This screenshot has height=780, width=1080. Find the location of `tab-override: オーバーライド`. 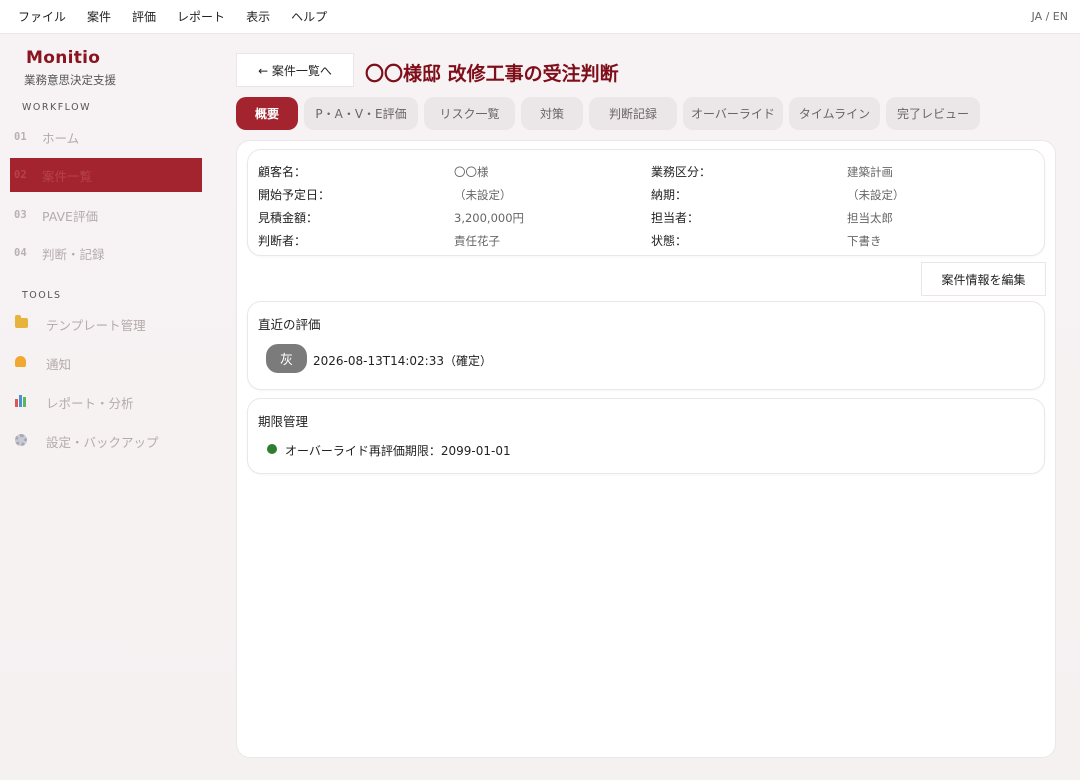

tab-override: オーバーライド is located at coordinates (733, 113).